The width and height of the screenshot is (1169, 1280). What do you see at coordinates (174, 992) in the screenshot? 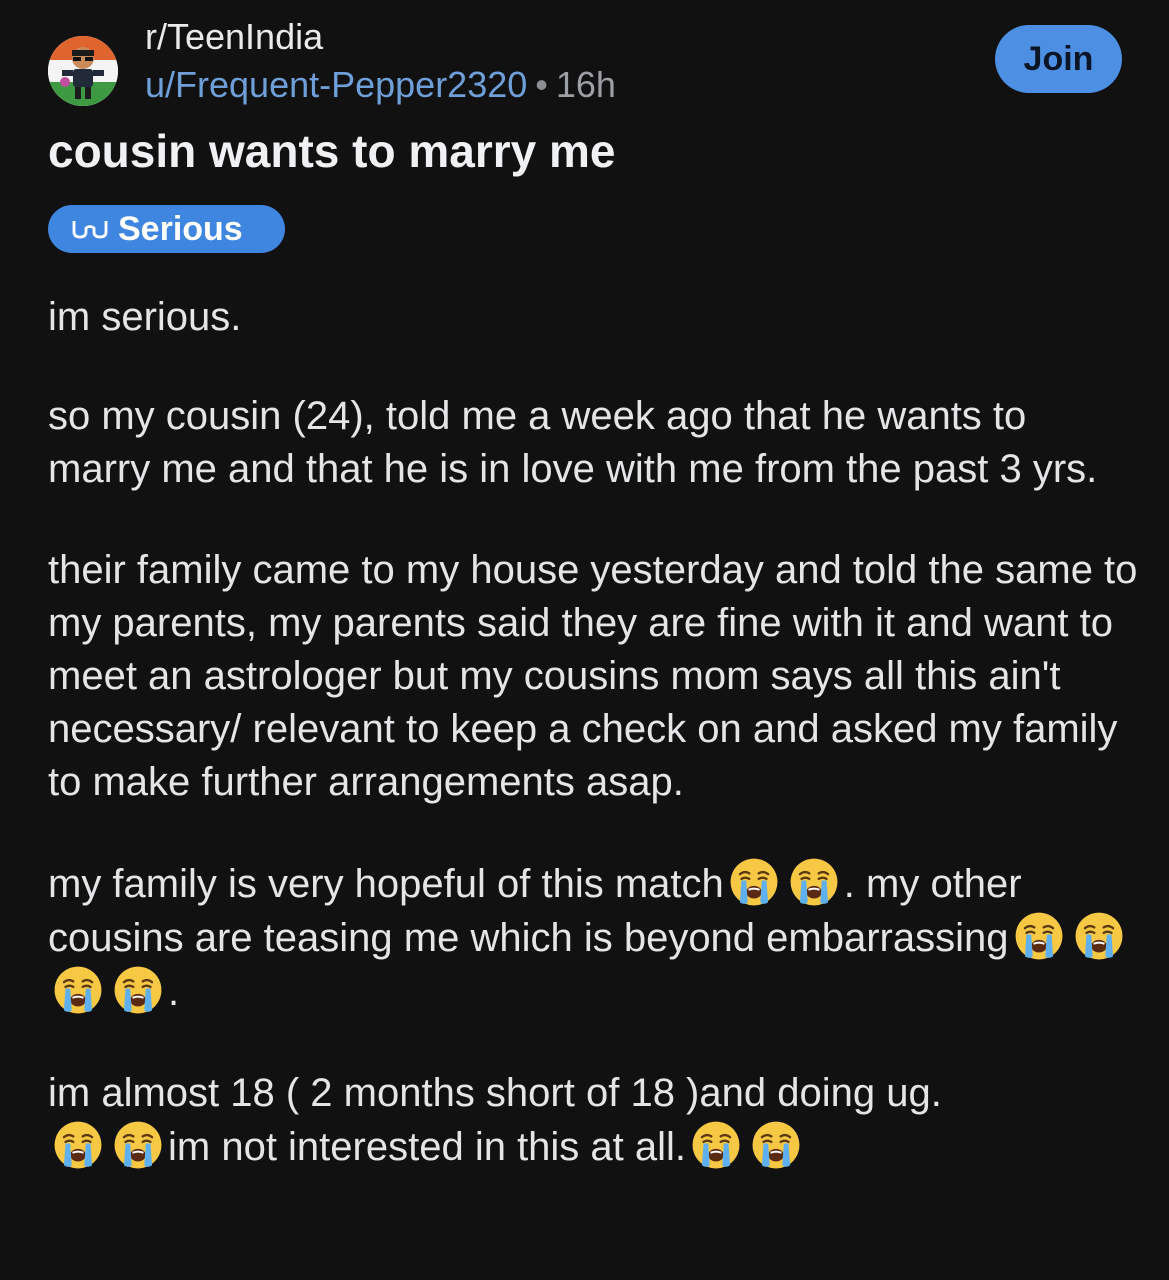
I see `paragraph-4-text-c: .` at bounding box center [174, 992].